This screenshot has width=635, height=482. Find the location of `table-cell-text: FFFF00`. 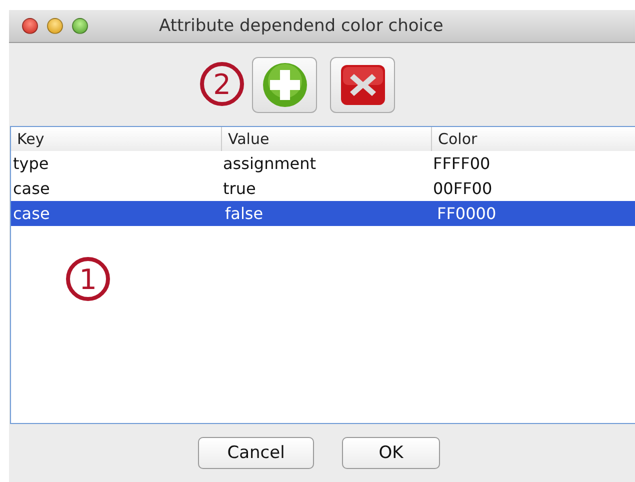

table-cell-text: FFFF00 is located at coordinates (462, 164).